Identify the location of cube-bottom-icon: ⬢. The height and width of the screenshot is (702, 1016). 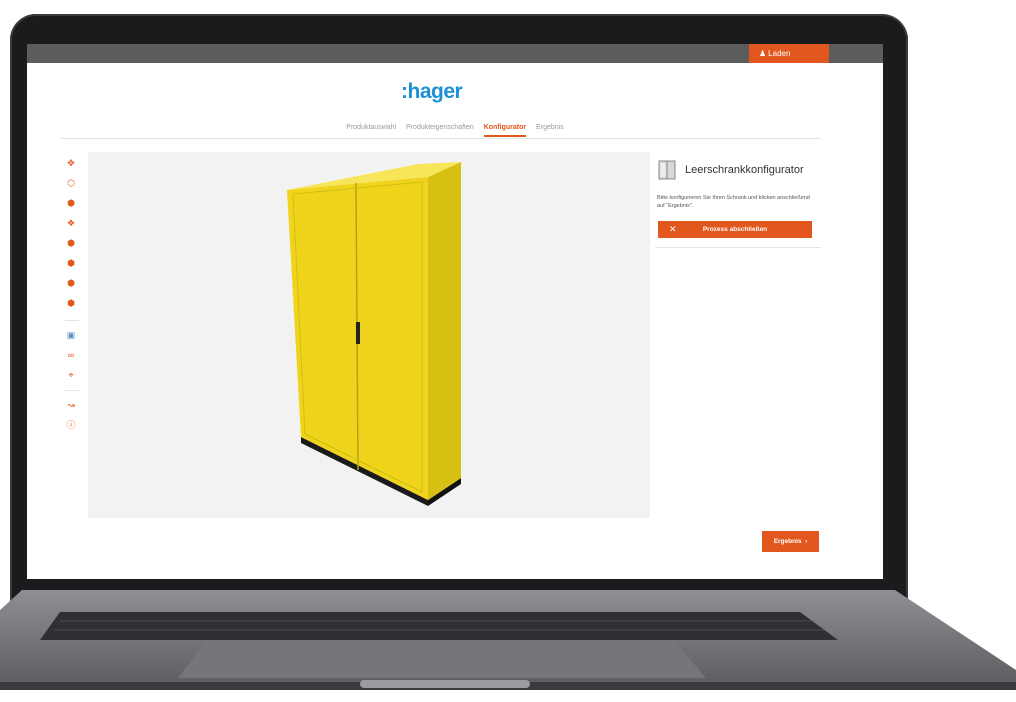
(71, 303).